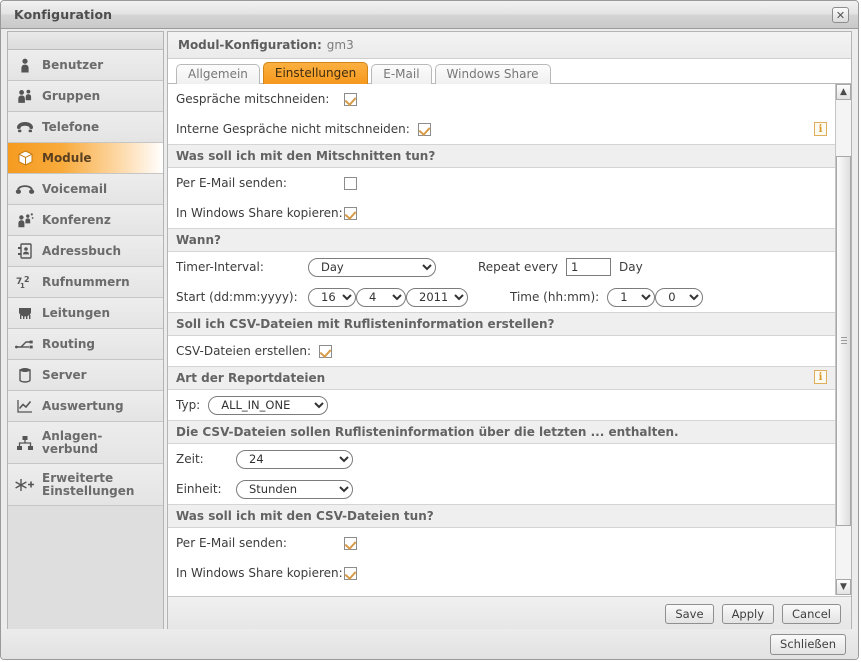  Describe the element at coordinates (25, 158) in the screenshot. I see `box-icon` at that location.